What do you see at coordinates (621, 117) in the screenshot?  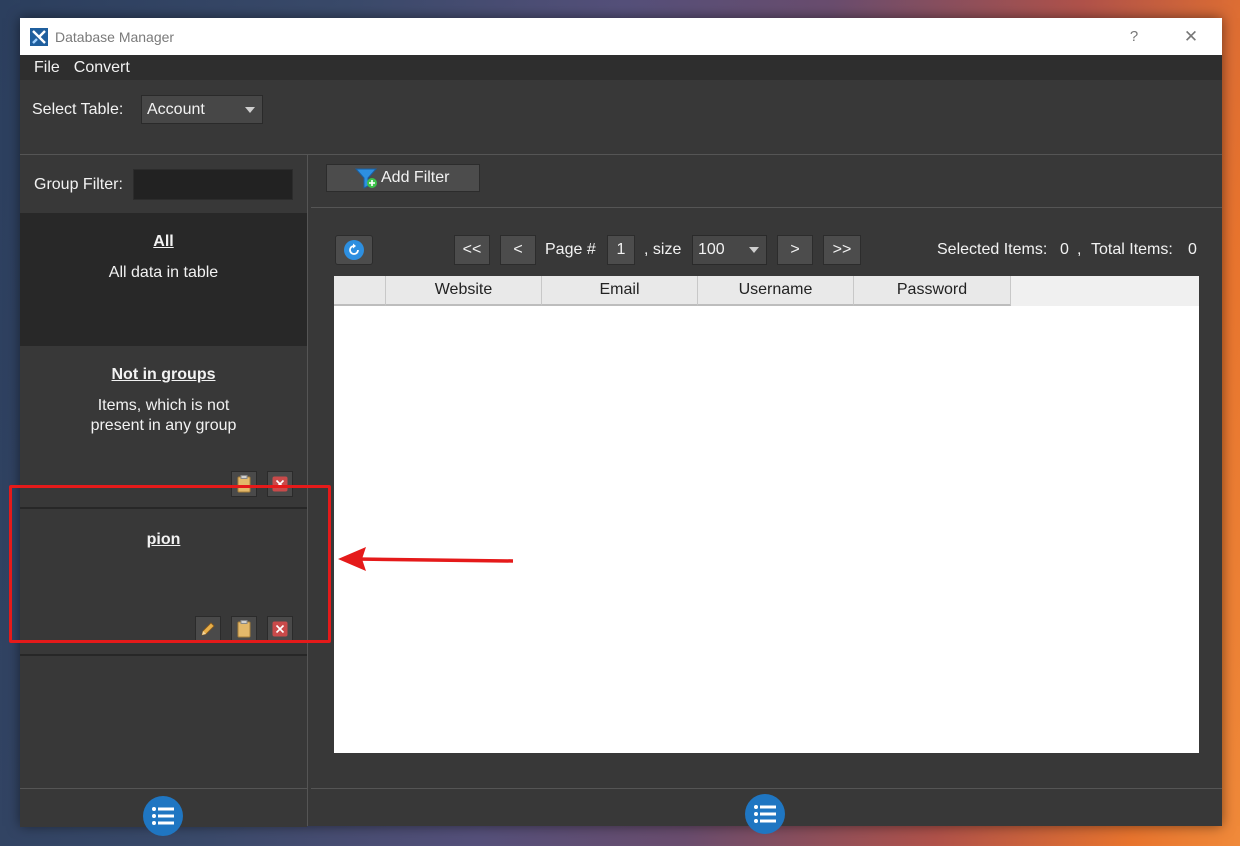 I see `table-toolbar: Select Table: Account` at bounding box center [621, 117].